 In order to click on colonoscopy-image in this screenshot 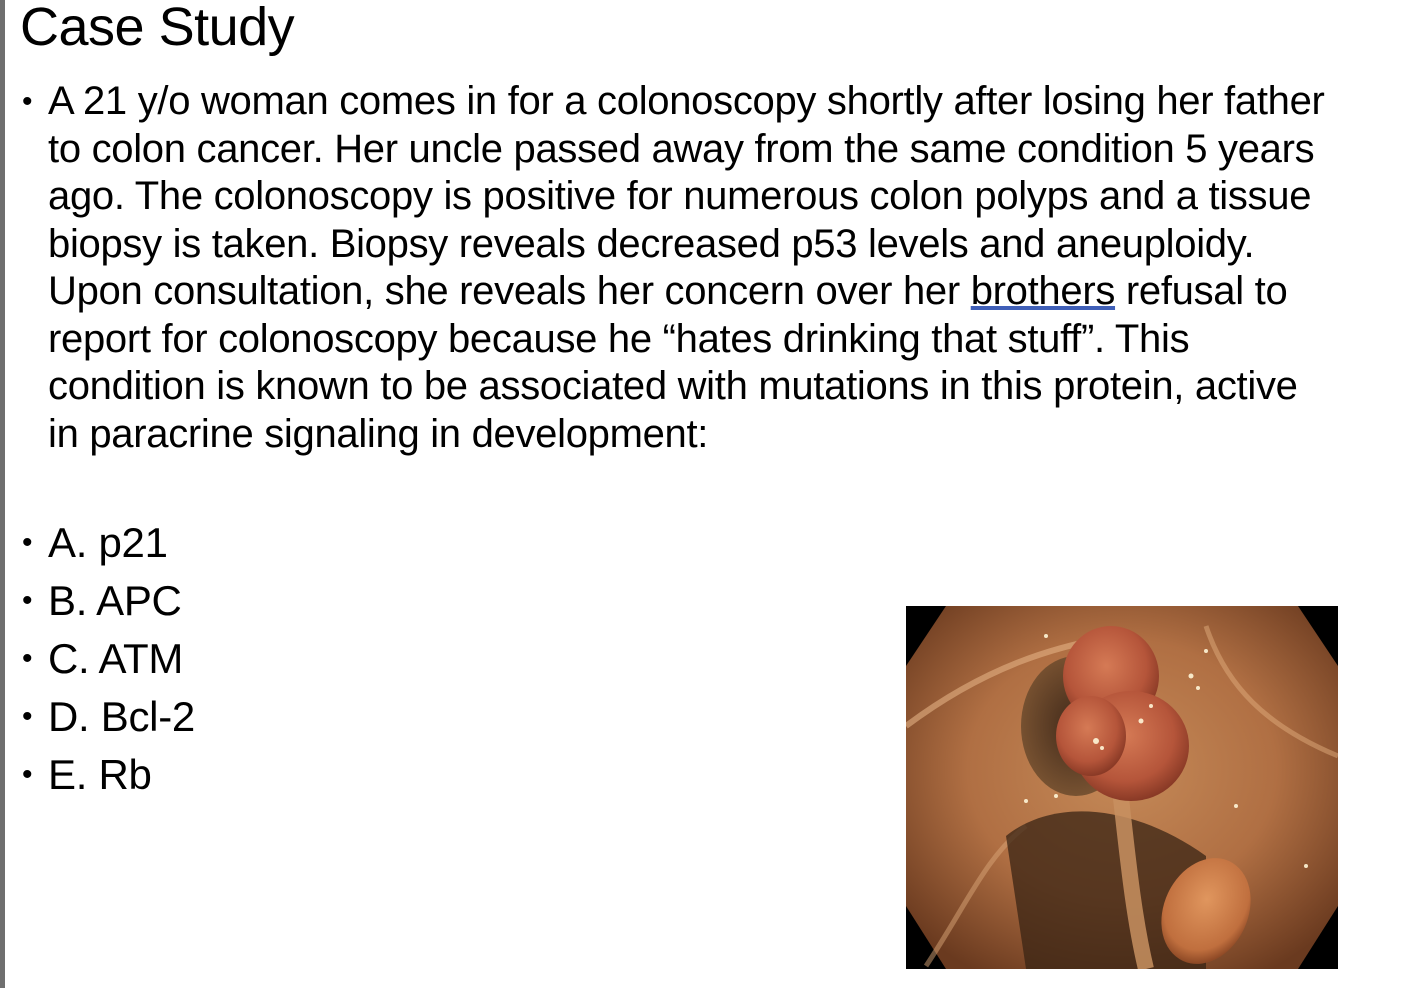, I will do `click(1122, 787)`.